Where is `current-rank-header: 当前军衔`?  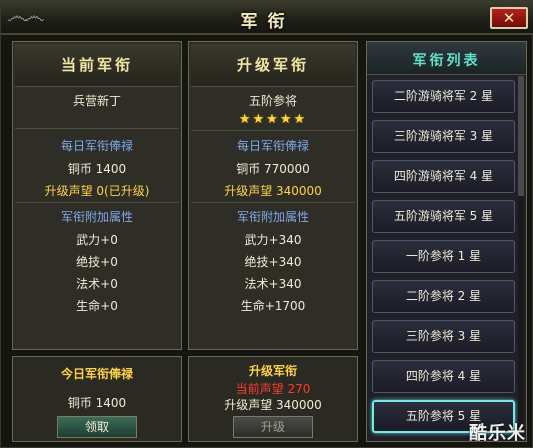
current-rank-header: 当前军衔 is located at coordinates (97, 65).